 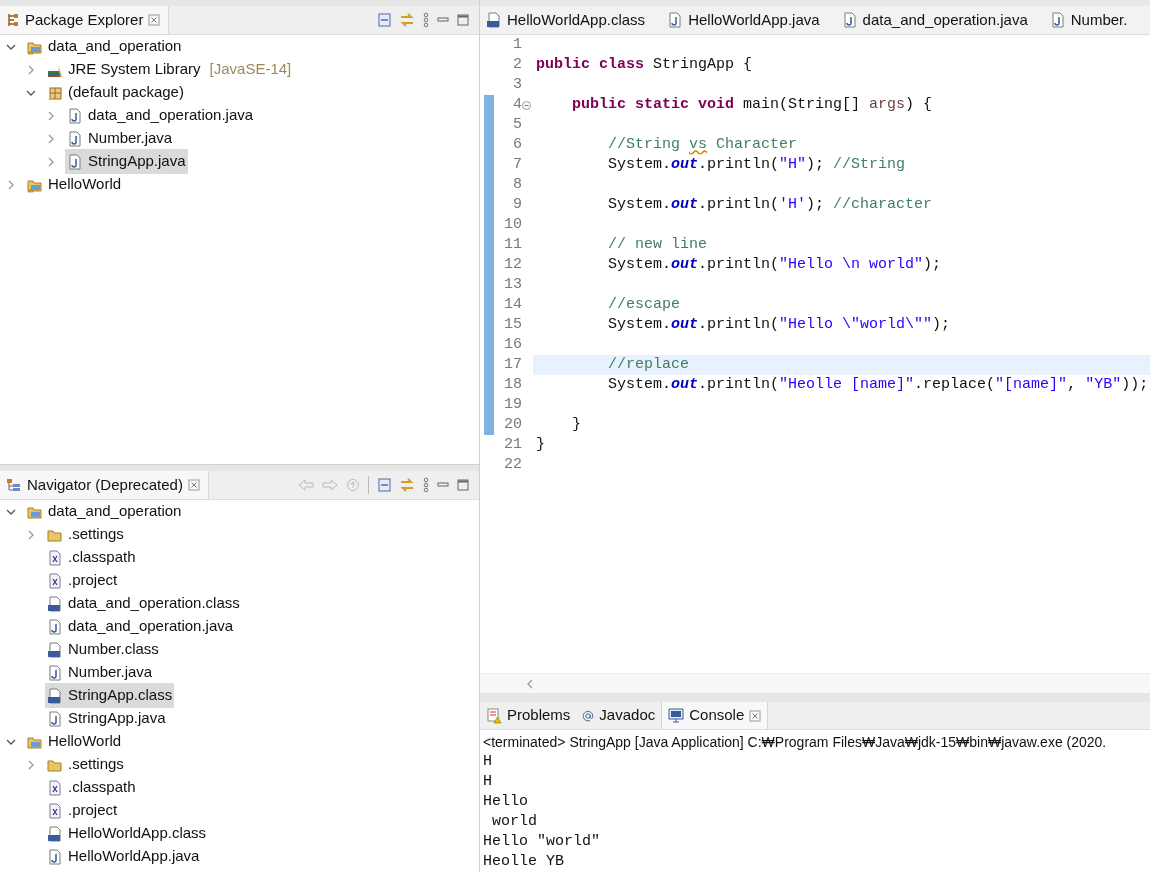 What do you see at coordinates (517, 44) in the screenshot?
I see `line-number: 1` at bounding box center [517, 44].